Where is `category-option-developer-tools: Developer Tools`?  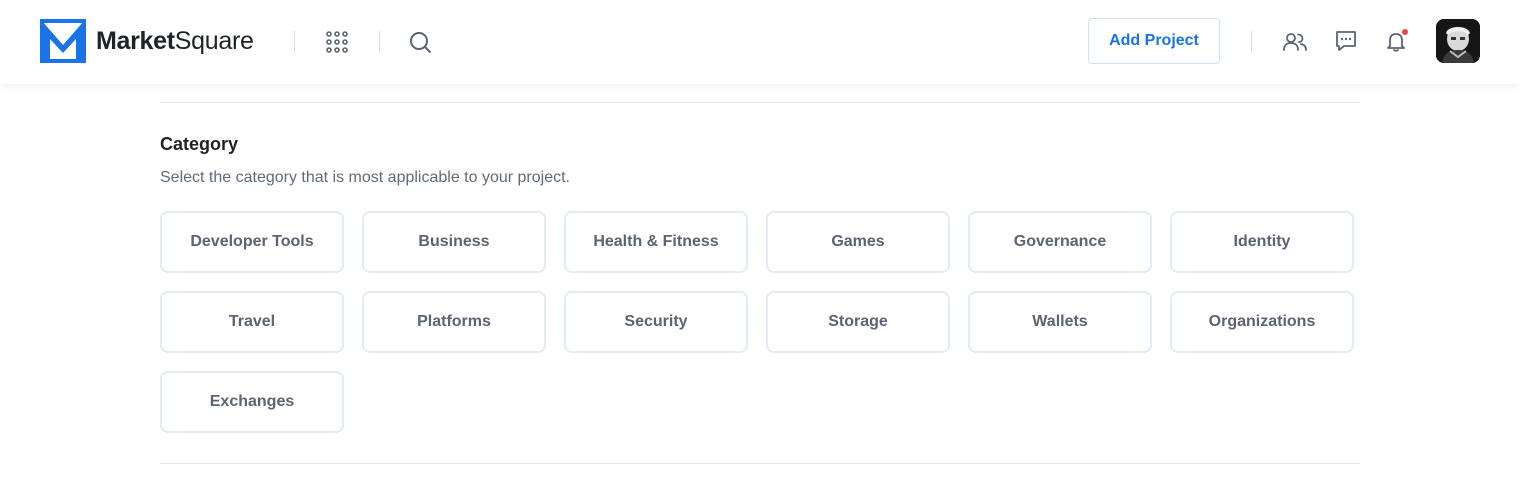 category-option-developer-tools: Developer Tools is located at coordinates (252, 242).